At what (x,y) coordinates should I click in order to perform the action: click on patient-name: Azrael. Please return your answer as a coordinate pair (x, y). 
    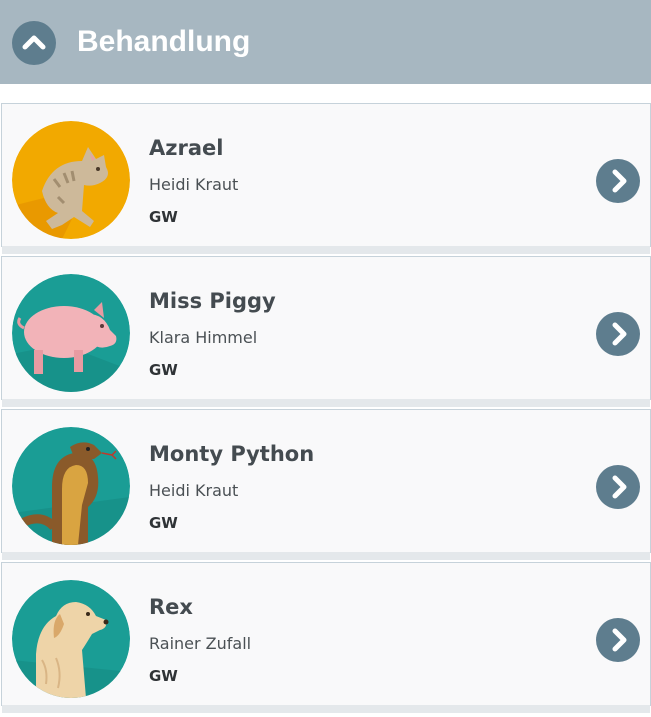
    Looking at the image, I should click on (186, 148).